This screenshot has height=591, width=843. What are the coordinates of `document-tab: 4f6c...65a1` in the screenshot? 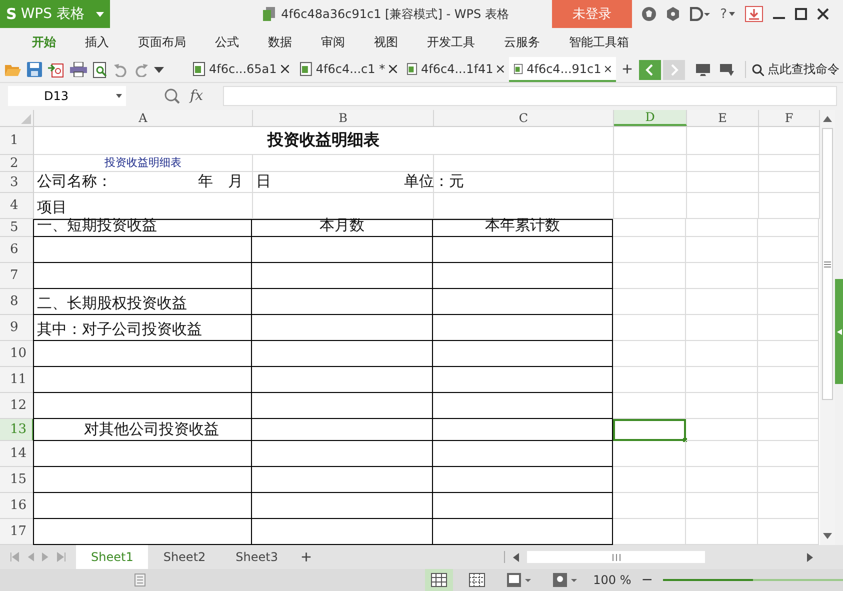 It's located at (241, 69).